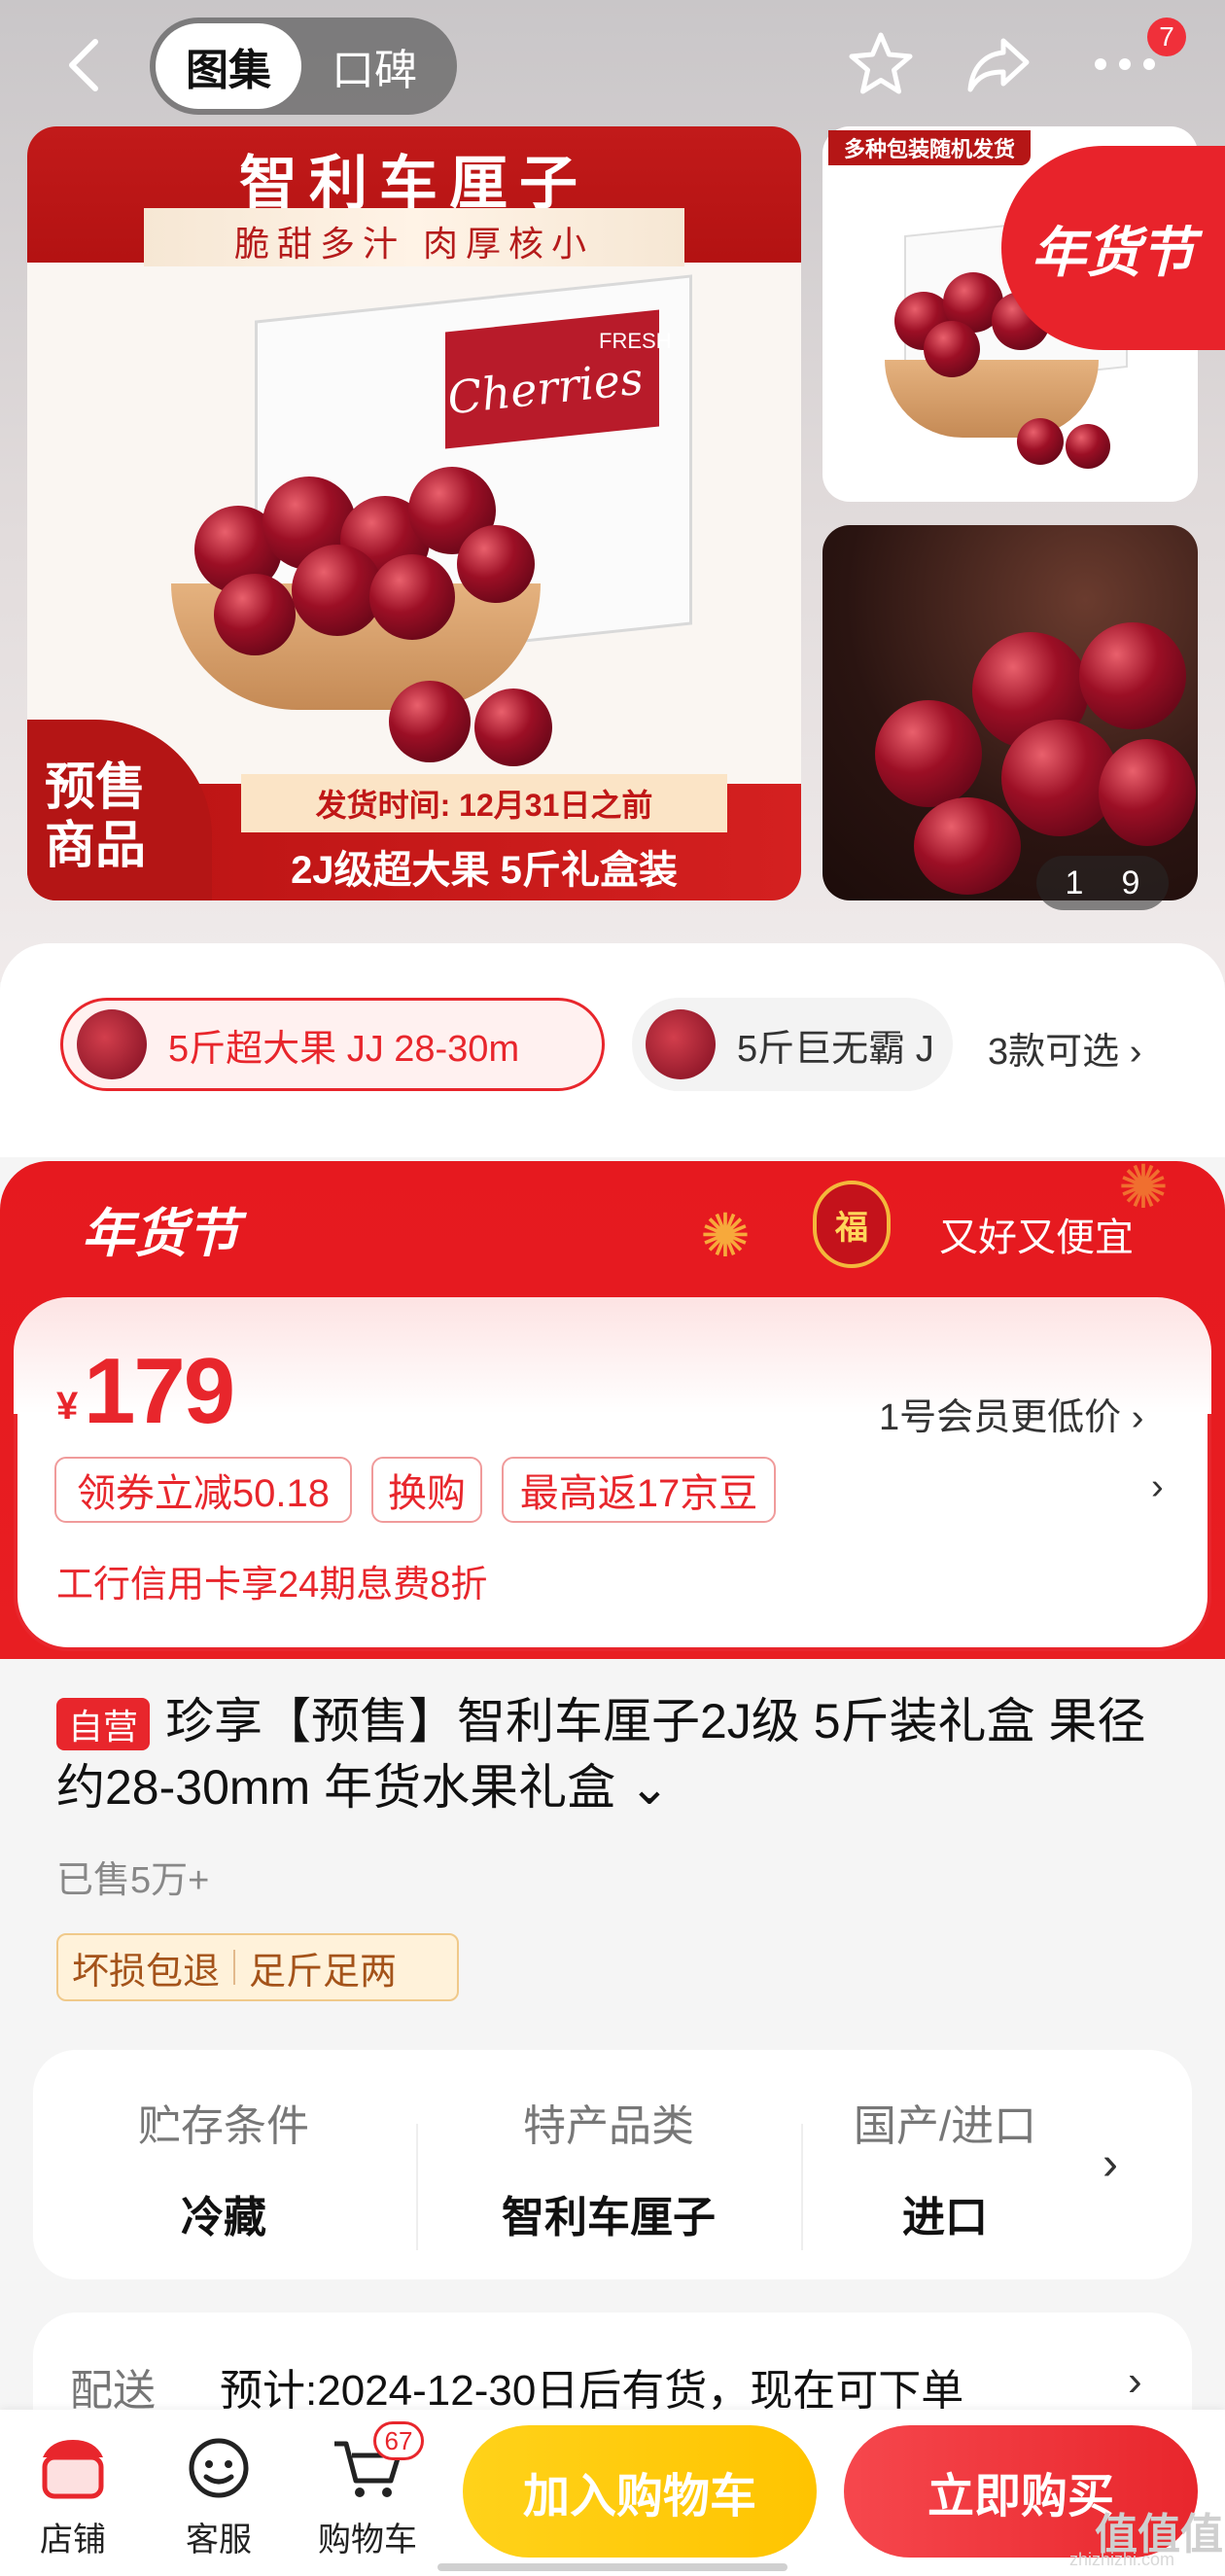 The width and height of the screenshot is (1225, 2576). What do you see at coordinates (929, 148) in the screenshot?
I see `packaging-note: 多种包装随机发货` at bounding box center [929, 148].